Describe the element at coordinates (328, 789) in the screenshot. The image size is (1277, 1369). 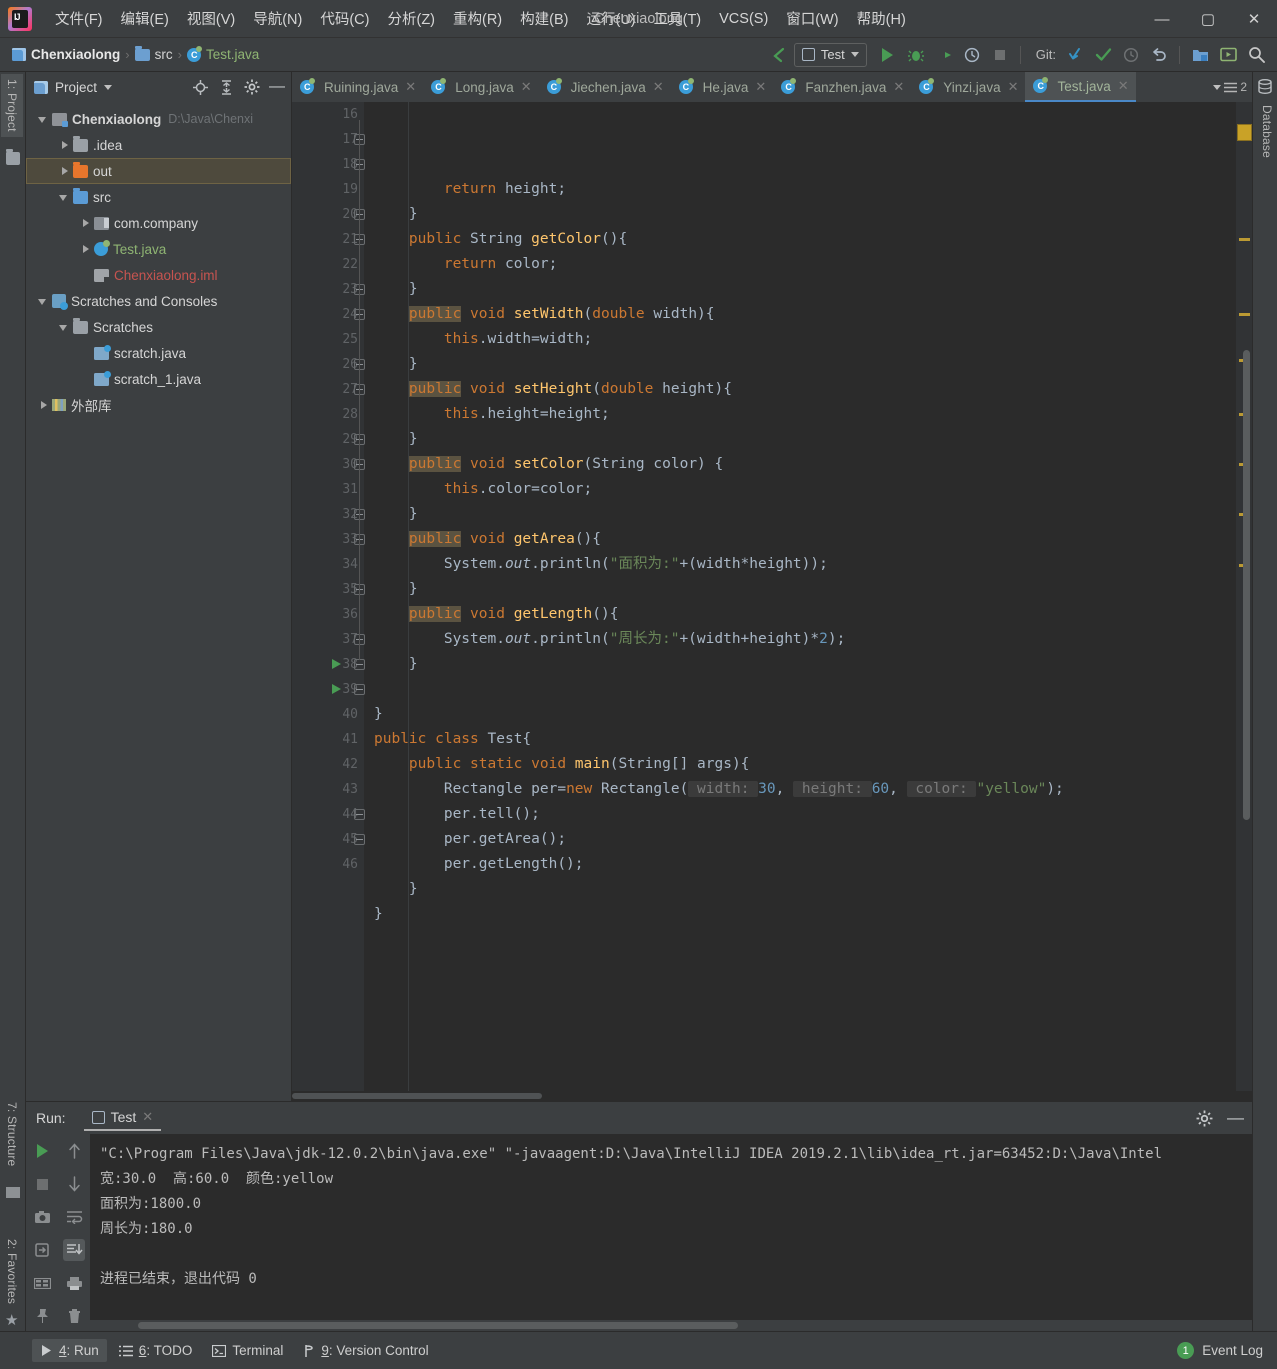
I see `gutter-line-43: 43` at that location.